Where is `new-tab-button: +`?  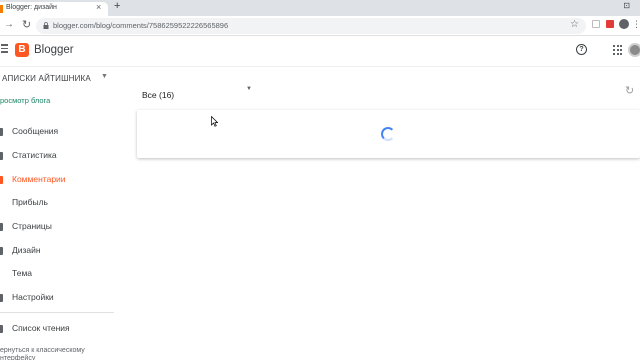 new-tab-button: + is located at coordinates (117, 6).